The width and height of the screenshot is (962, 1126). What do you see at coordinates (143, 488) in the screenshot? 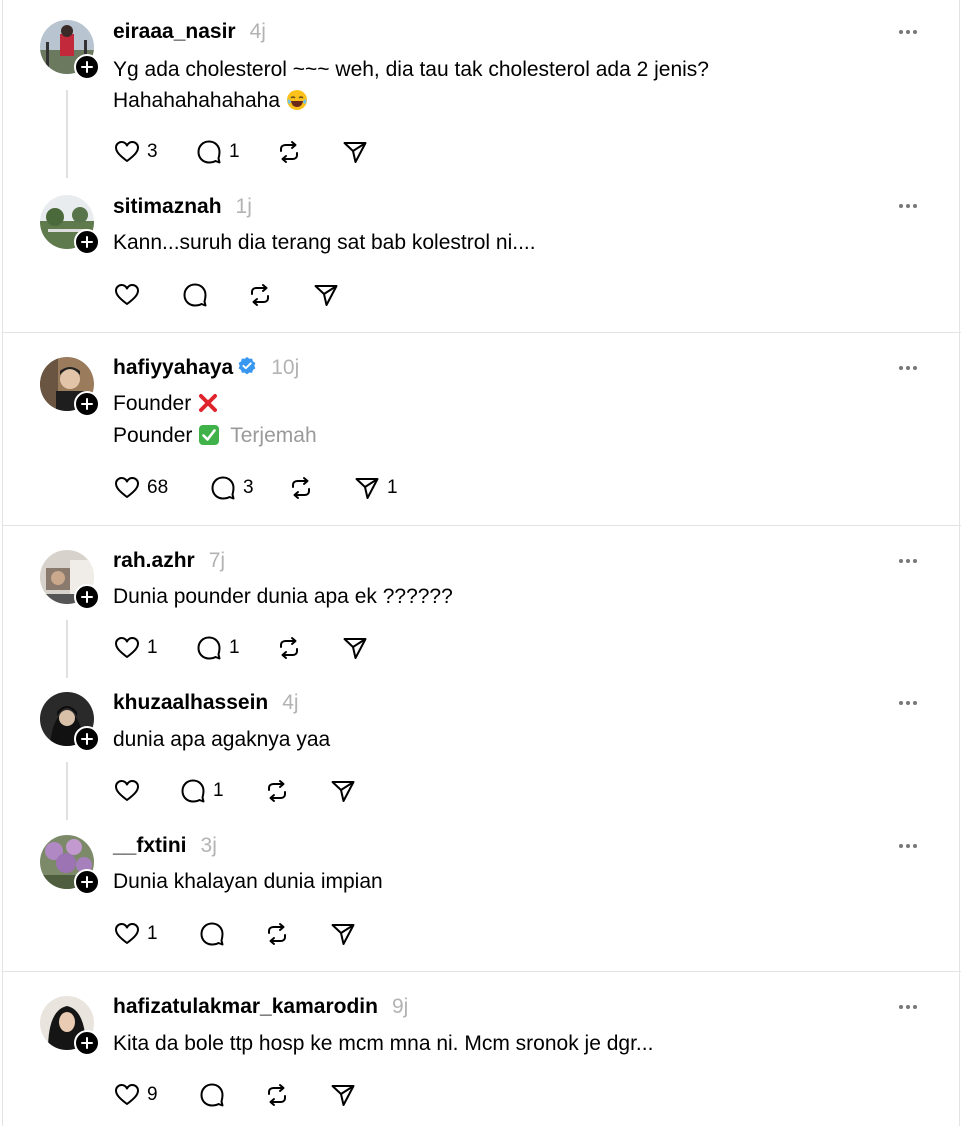
I see `like-button: 68` at bounding box center [143, 488].